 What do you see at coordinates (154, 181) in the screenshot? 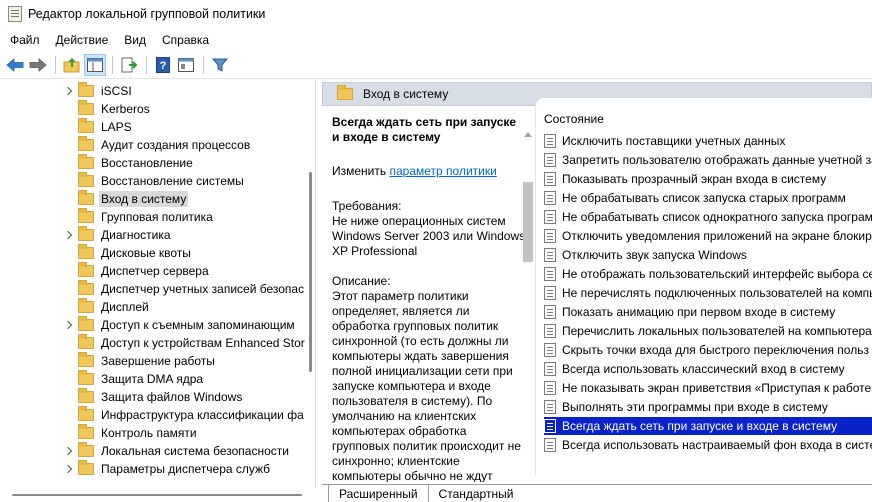
I see `tree-item-system-restore: Восстановление системы` at bounding box center [154, 181].